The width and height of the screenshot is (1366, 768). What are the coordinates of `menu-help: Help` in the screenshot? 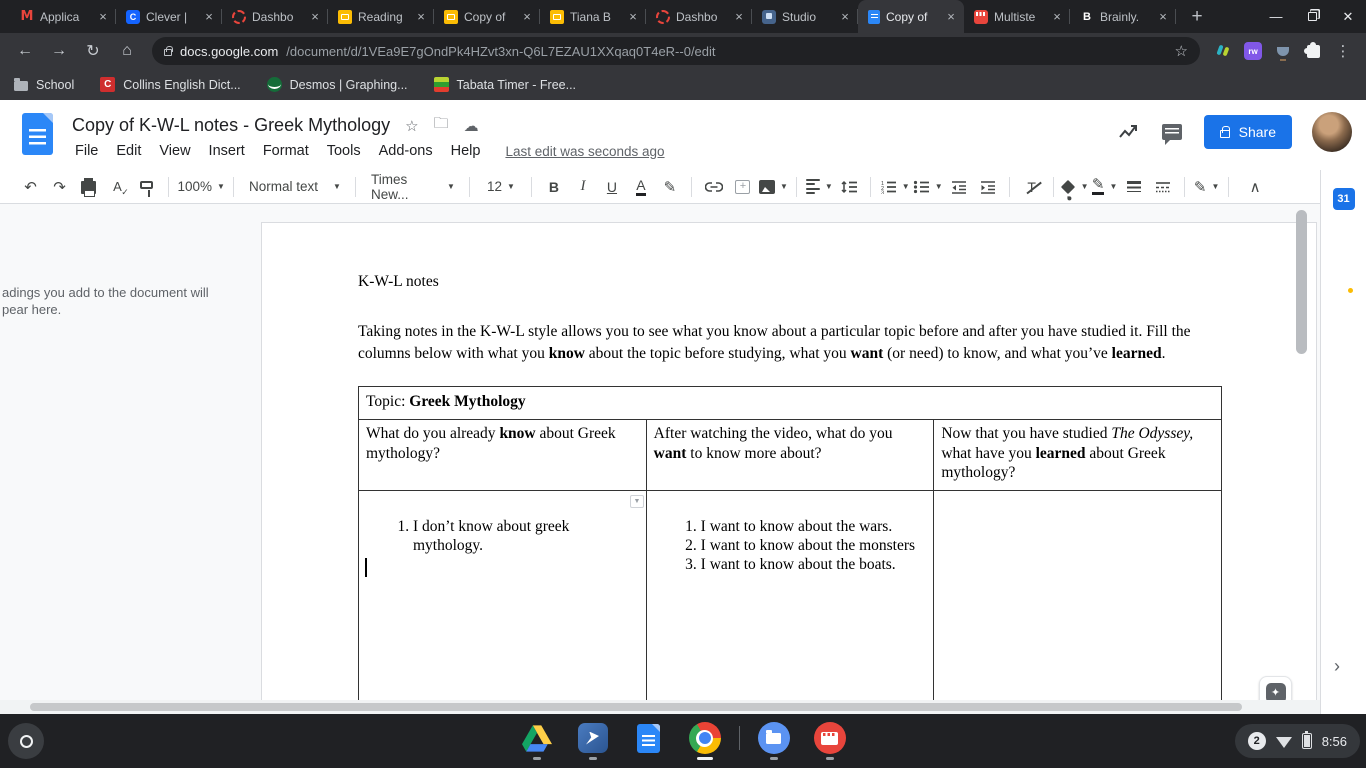 It's located at (466, 151).